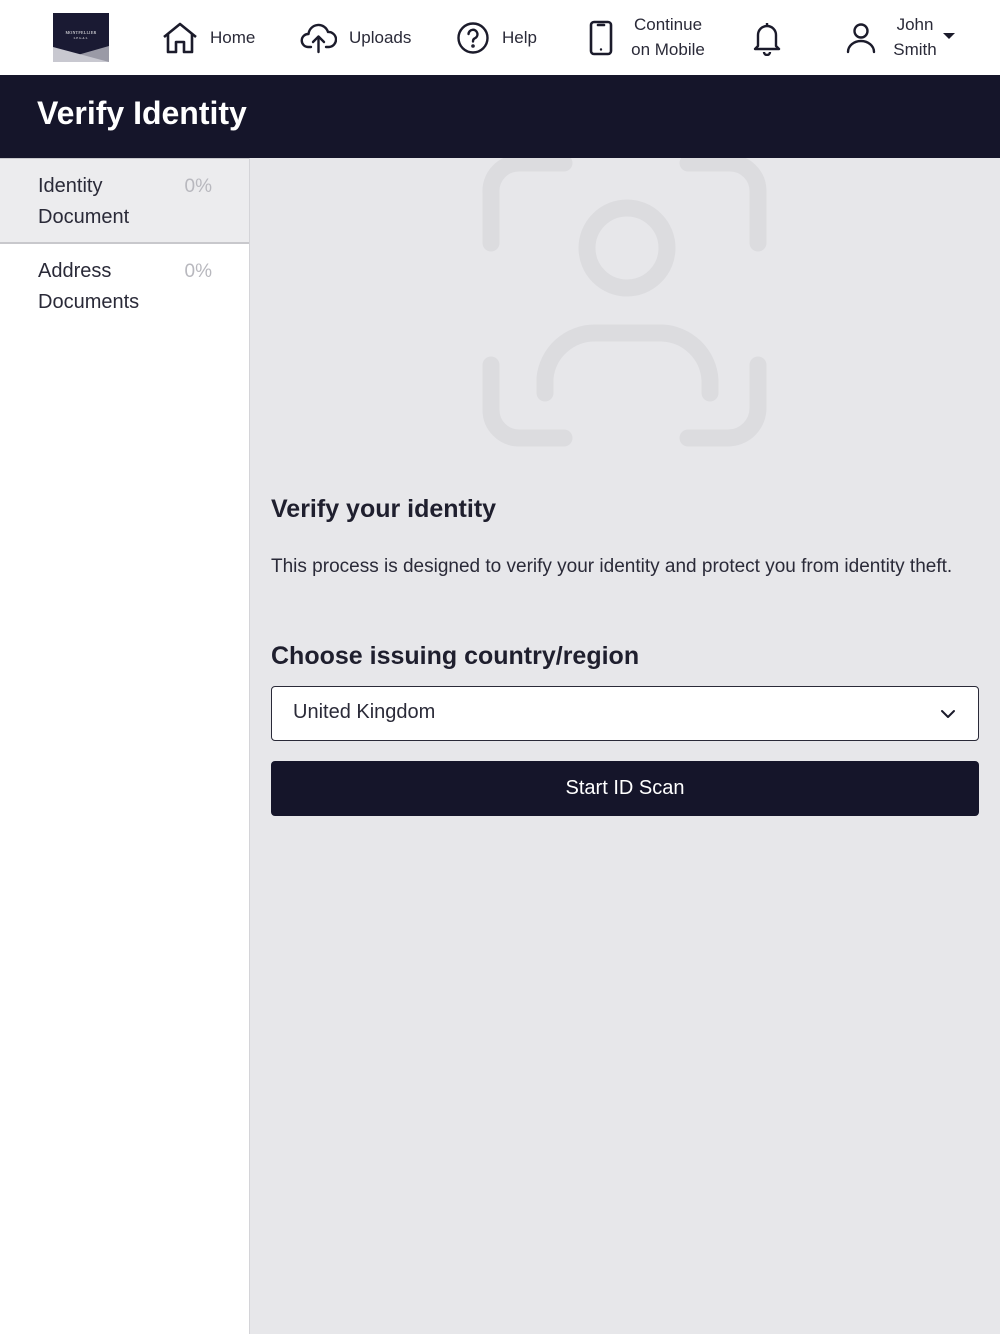 The width and height of the screenshot is (1000, 1334). What do you see at coordinates (668, 37) in the screenshot?
I see `nav-continue-on-mobile-label: Continue on Mobile` at bounding box center [668, 37].